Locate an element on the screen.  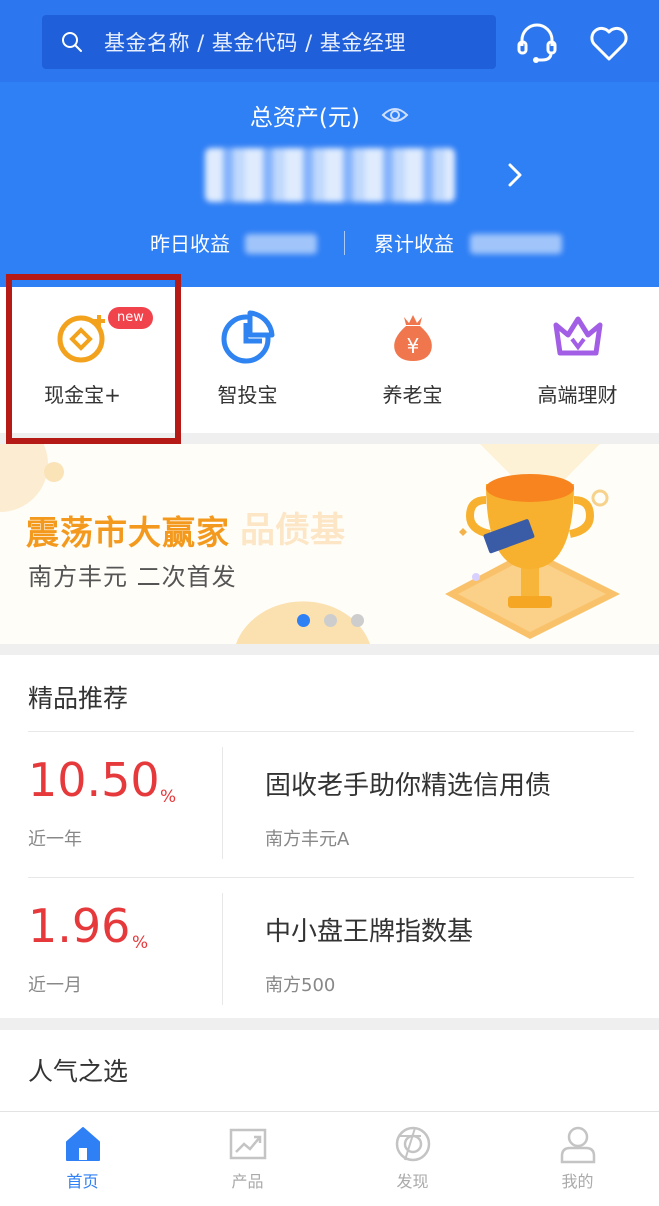
fund-item: 10.50 % 近一年 固收老手助你精选信用债 南方丰元A is located at coordinates (329, 805).